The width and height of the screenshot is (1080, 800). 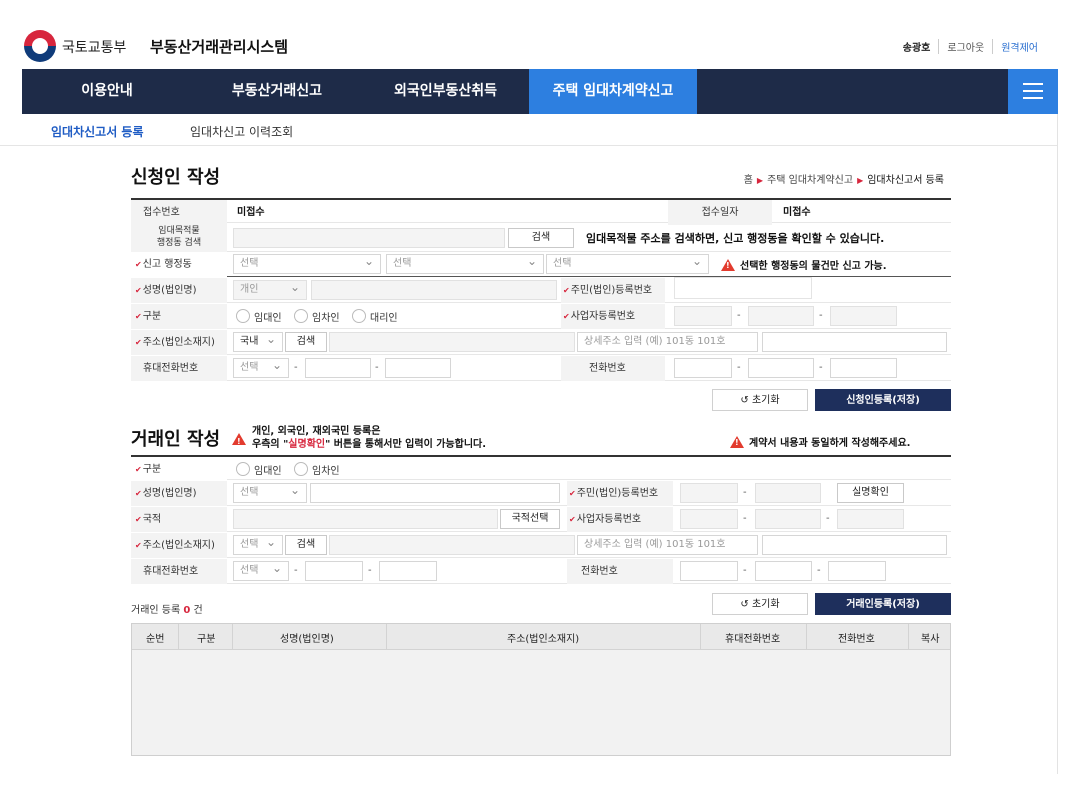 I want to click on receipt-date-value: 미접수, so click(x=797, y=212).